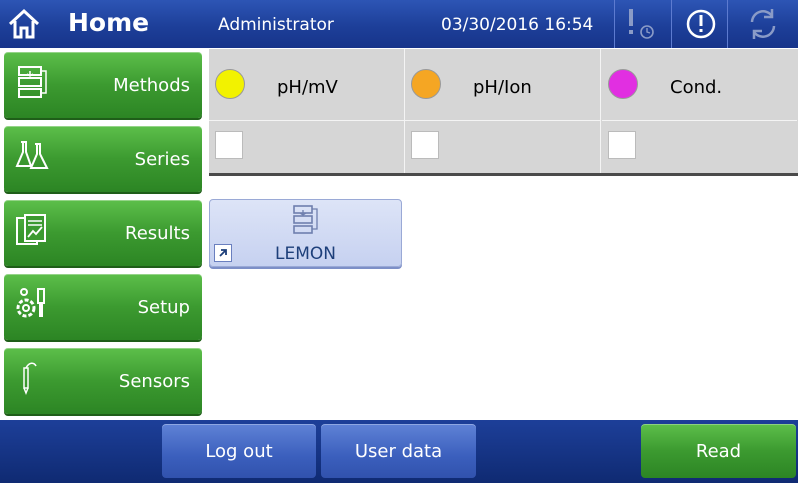 Image resolution: width=798 pixels, height=483 pixels. I want to click on user-data-button: User data, so click(398, 451).